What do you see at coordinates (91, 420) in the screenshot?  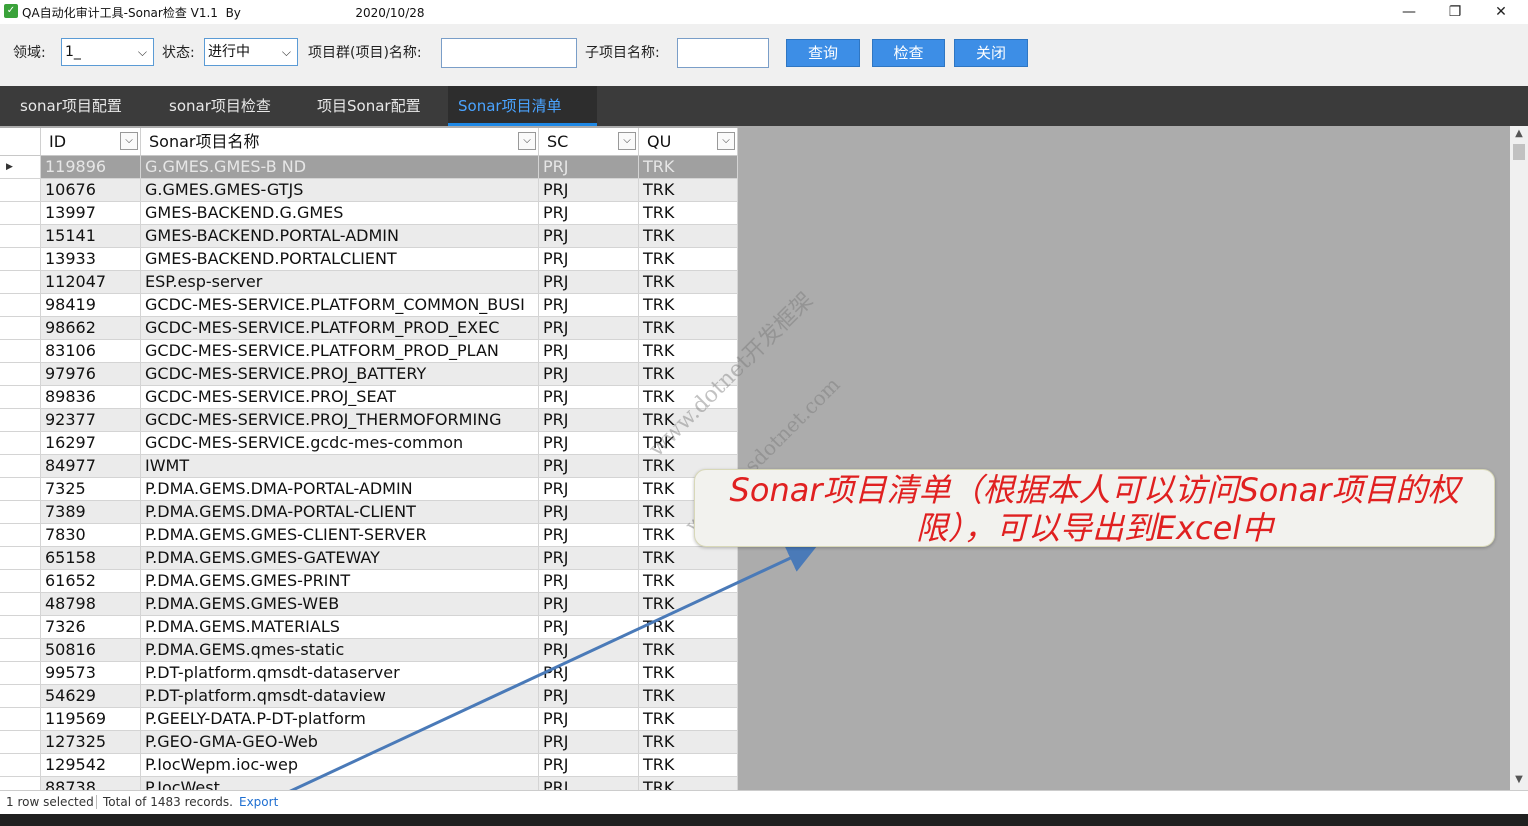 I see `table-cell-id: 92377` at bounding box center [91, 420].